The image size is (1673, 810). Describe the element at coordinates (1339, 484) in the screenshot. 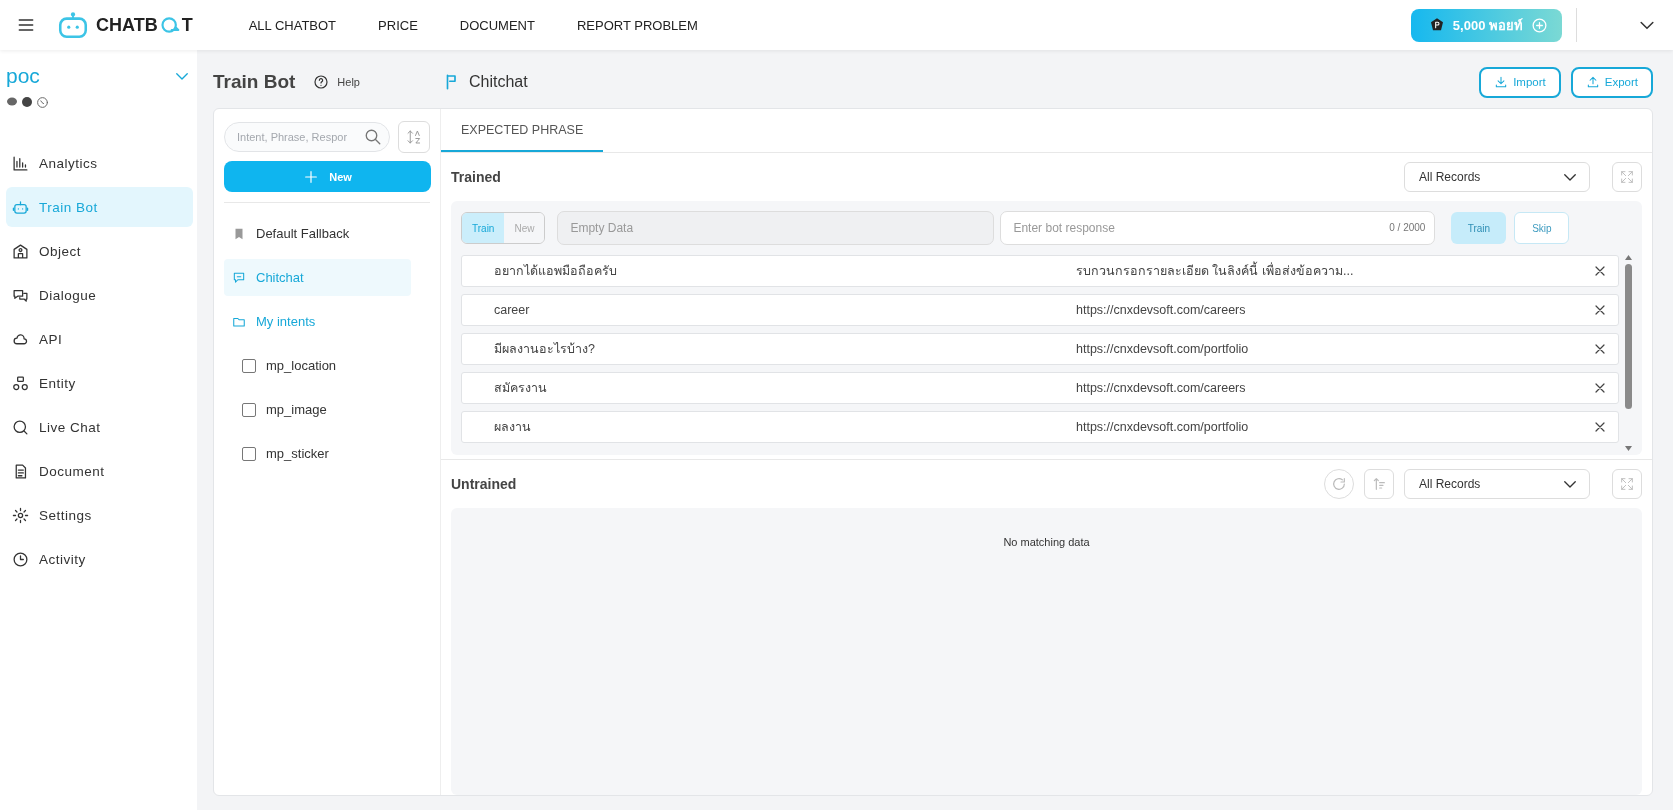

I see `refresh-icon` at that location.